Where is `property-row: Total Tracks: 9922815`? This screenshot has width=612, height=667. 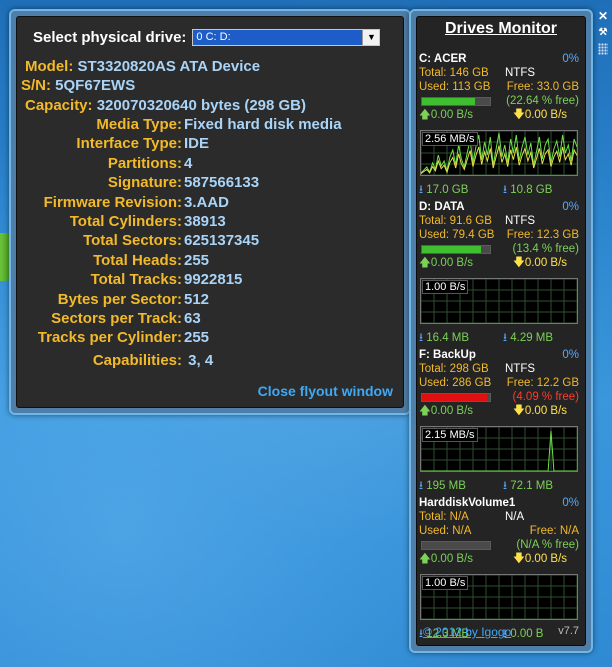
property-row: Total Tracks: 9922815 is located at coordinates (130, 280).